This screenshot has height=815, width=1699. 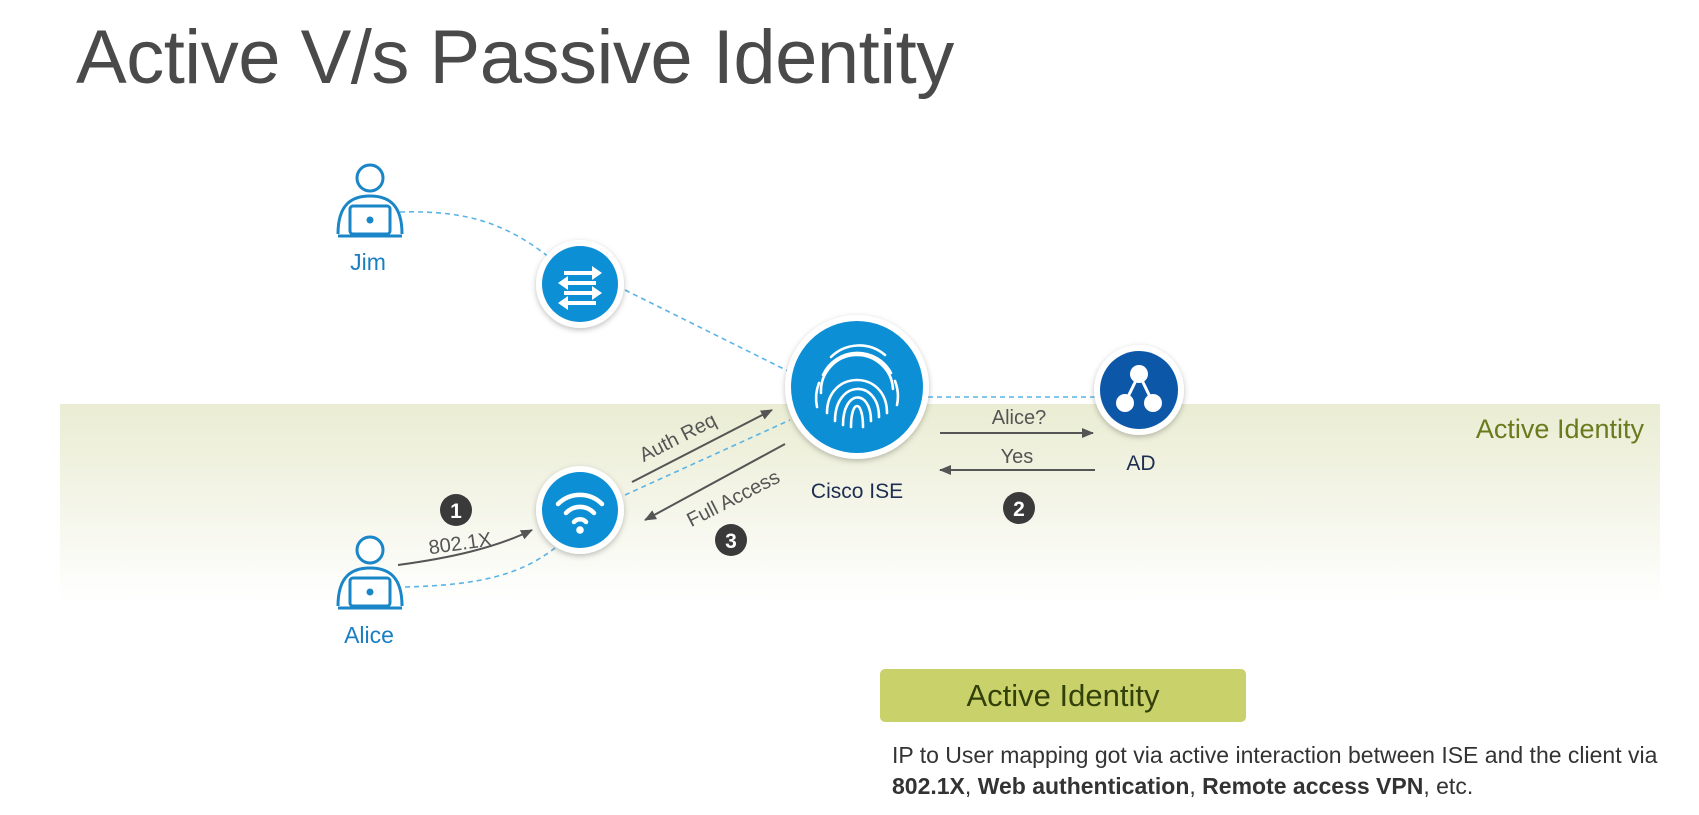 What do you see at coordinates (857, 409) in the screenshot?
I see `cisco-ise-node: Cisco ISE` at bounding box center [857, 409].